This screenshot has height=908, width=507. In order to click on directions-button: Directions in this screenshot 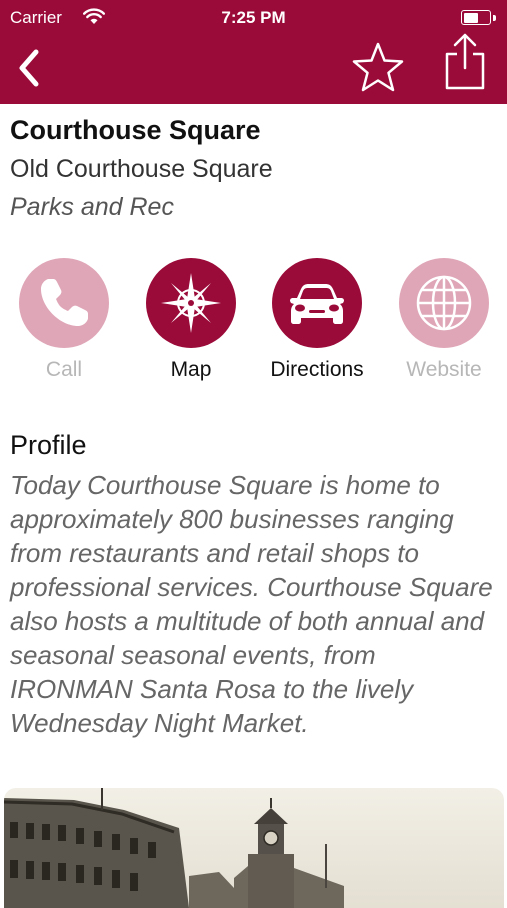, I will do `click(317, 319)`.